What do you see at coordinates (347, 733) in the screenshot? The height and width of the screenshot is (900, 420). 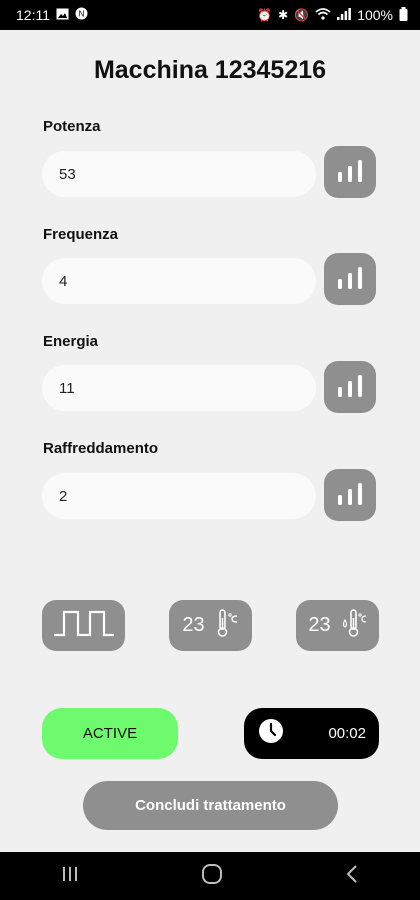 I see `timer-value: 00:02` at bounding box center [347, 733].